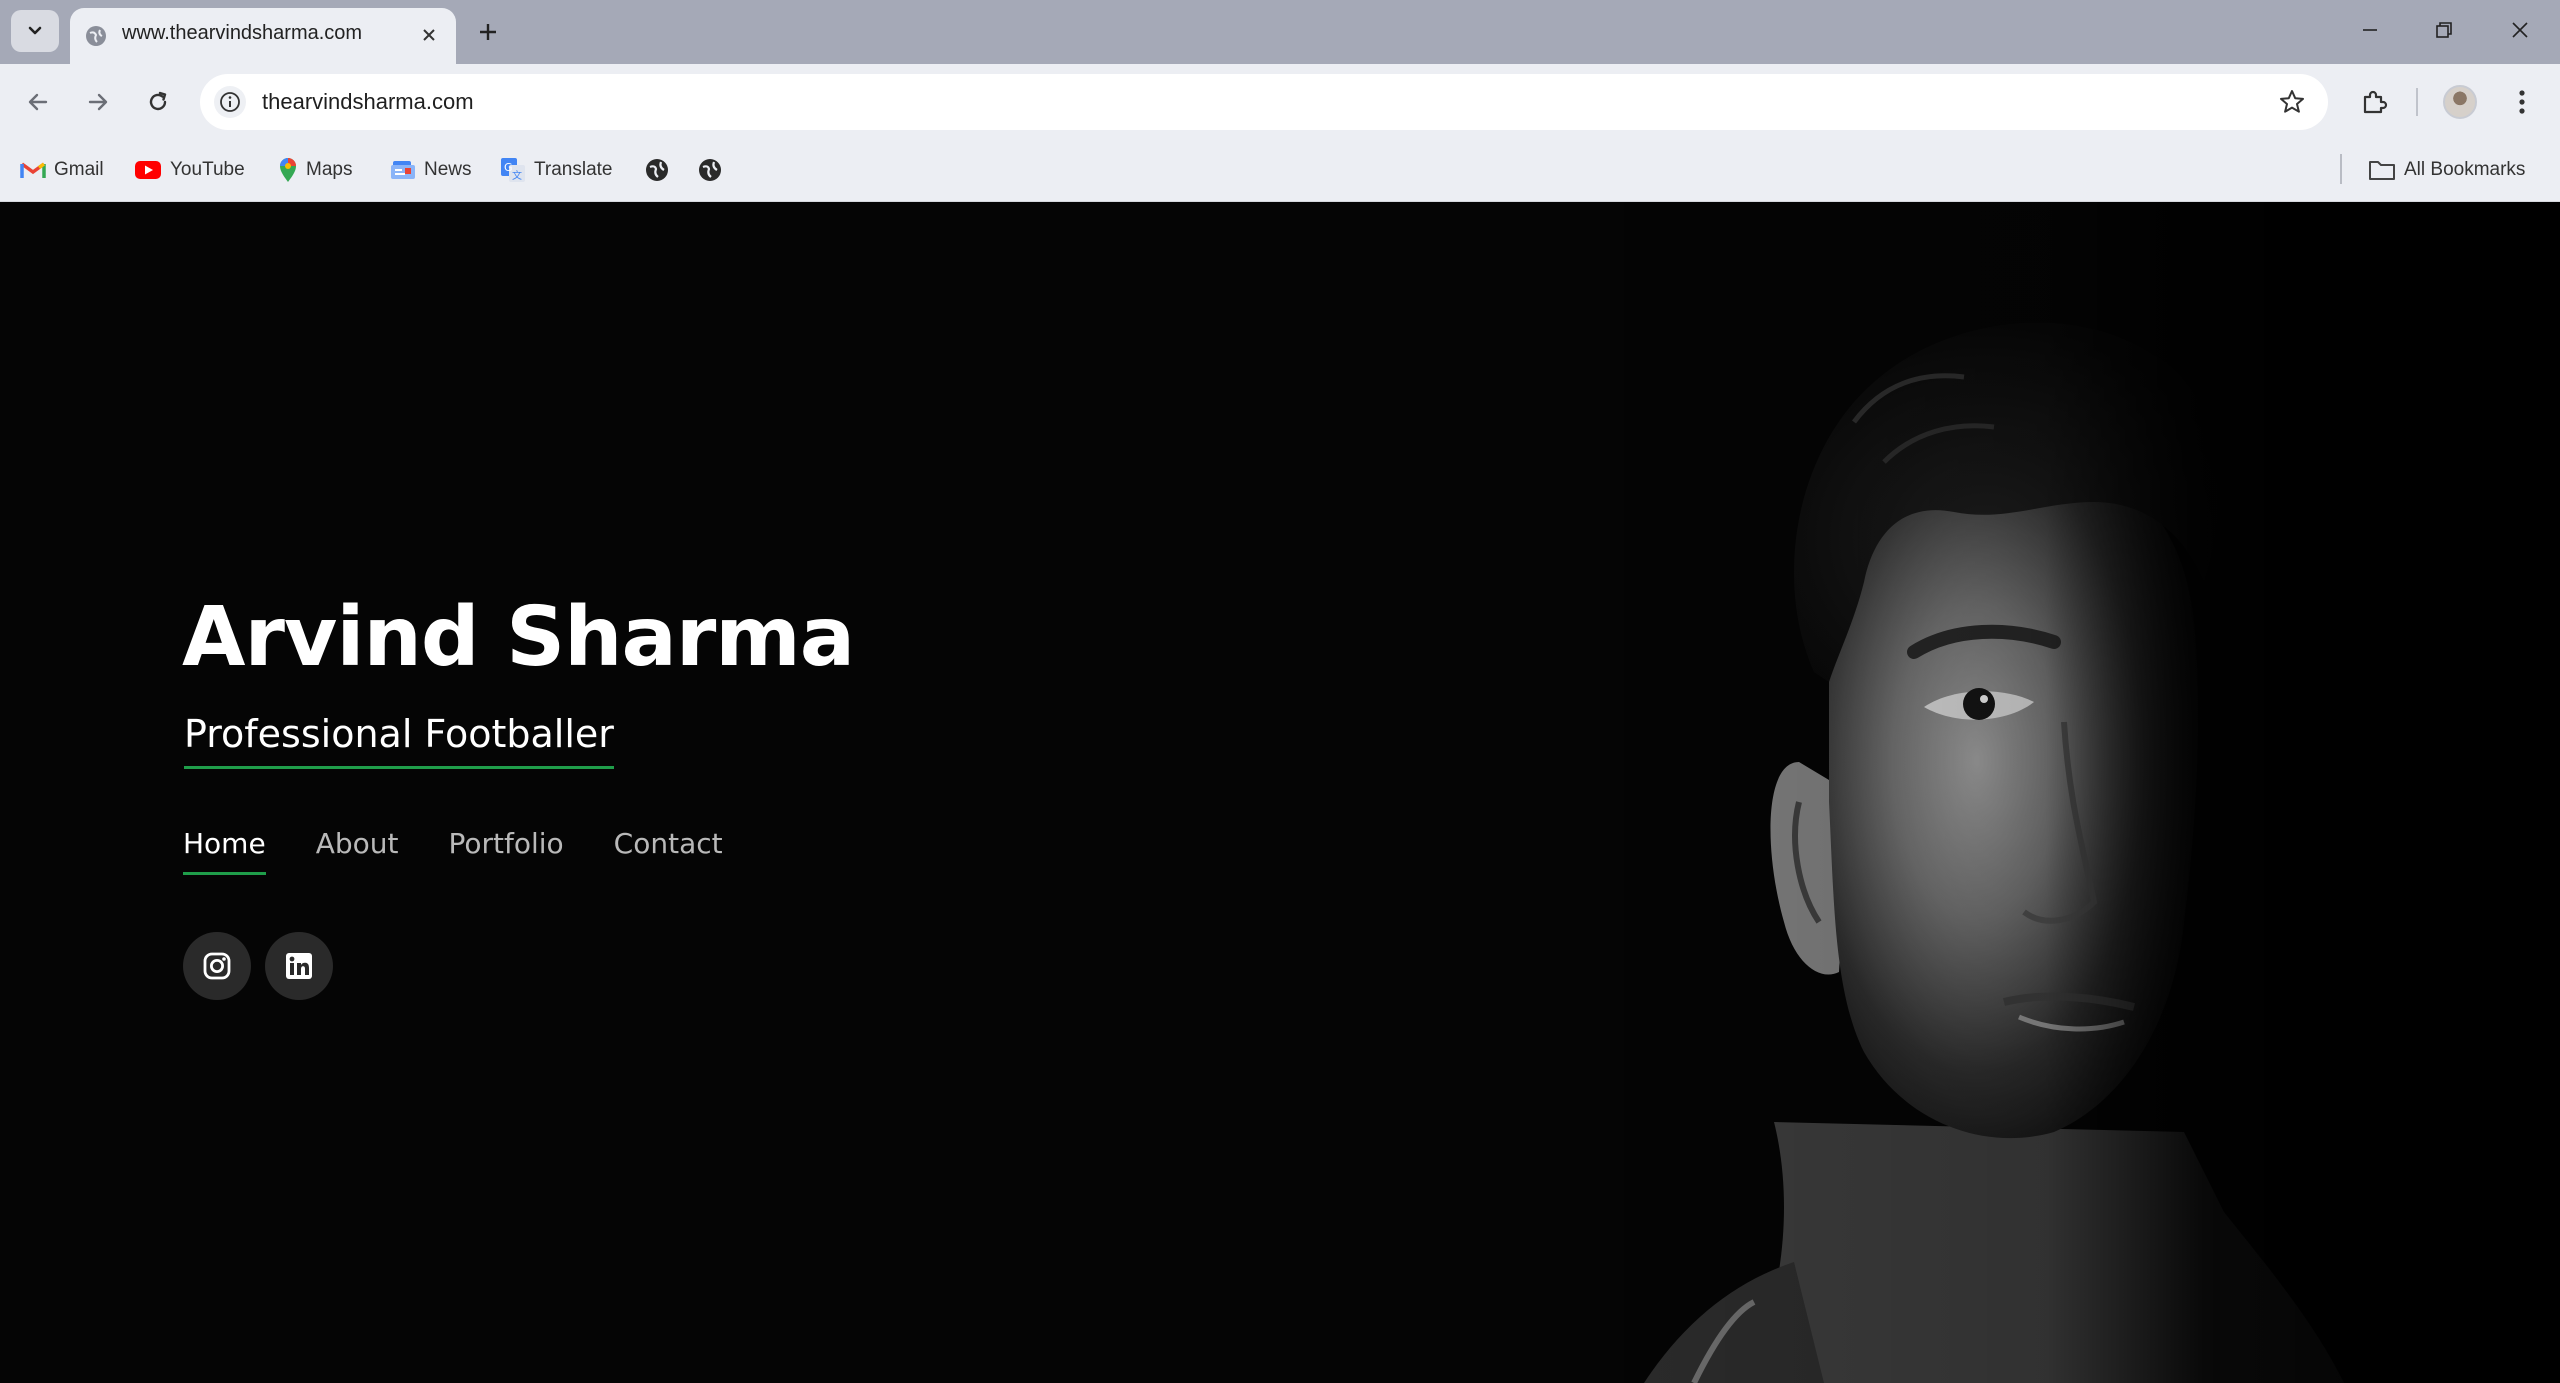  I want to click on close-tab-button, so click(429, 35).